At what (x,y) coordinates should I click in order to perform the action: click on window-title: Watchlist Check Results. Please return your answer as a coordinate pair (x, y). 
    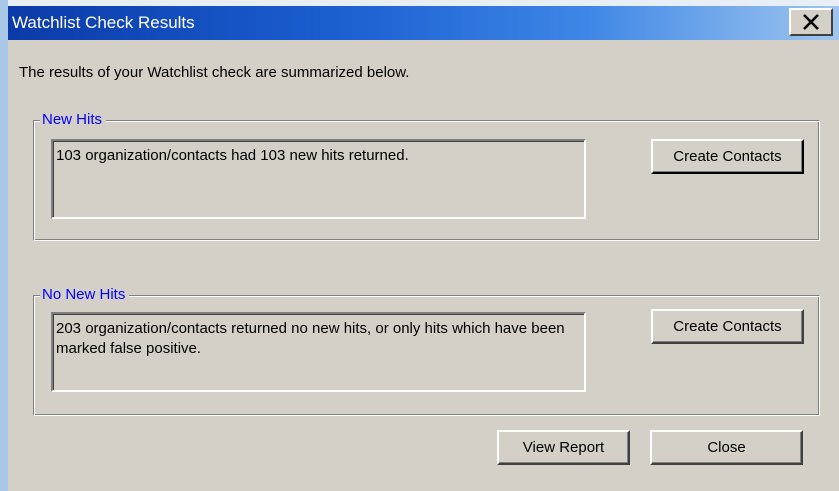
    Looking at the image, I should click on (103, 22).